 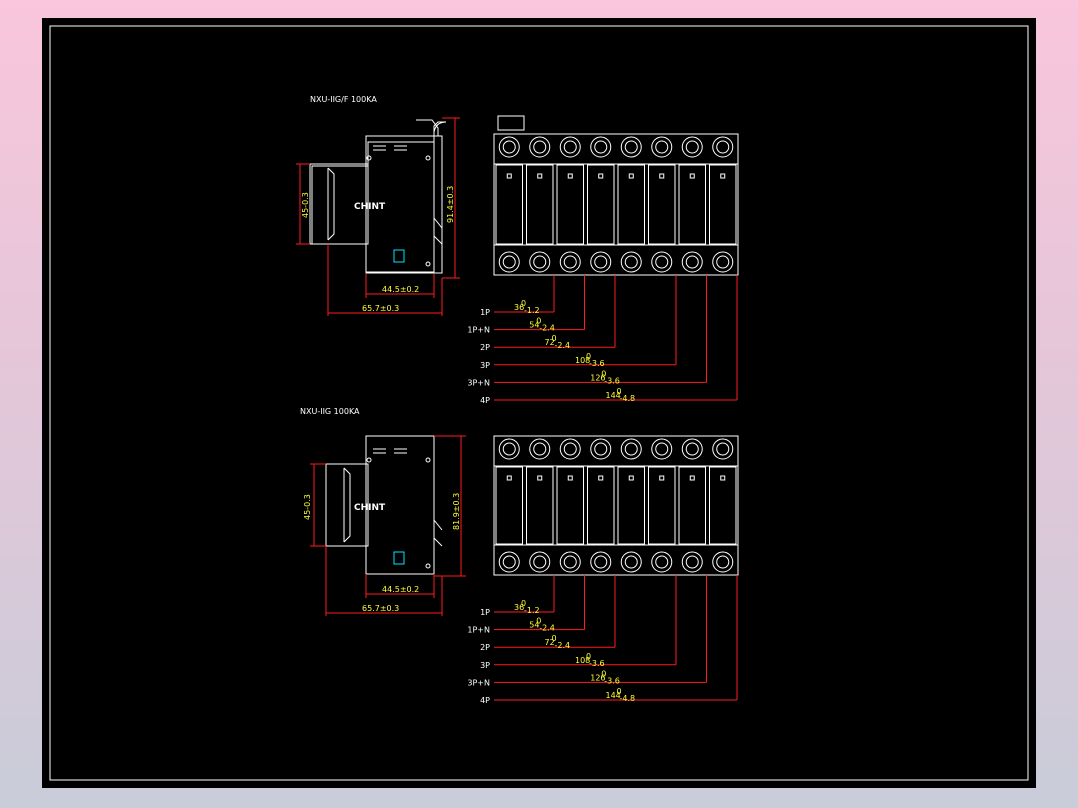 I want to click on side-dimensions: 45-0.3 81.9±0.3 44.5±0.2 65.7±0.3, so click(x=384, y=525).